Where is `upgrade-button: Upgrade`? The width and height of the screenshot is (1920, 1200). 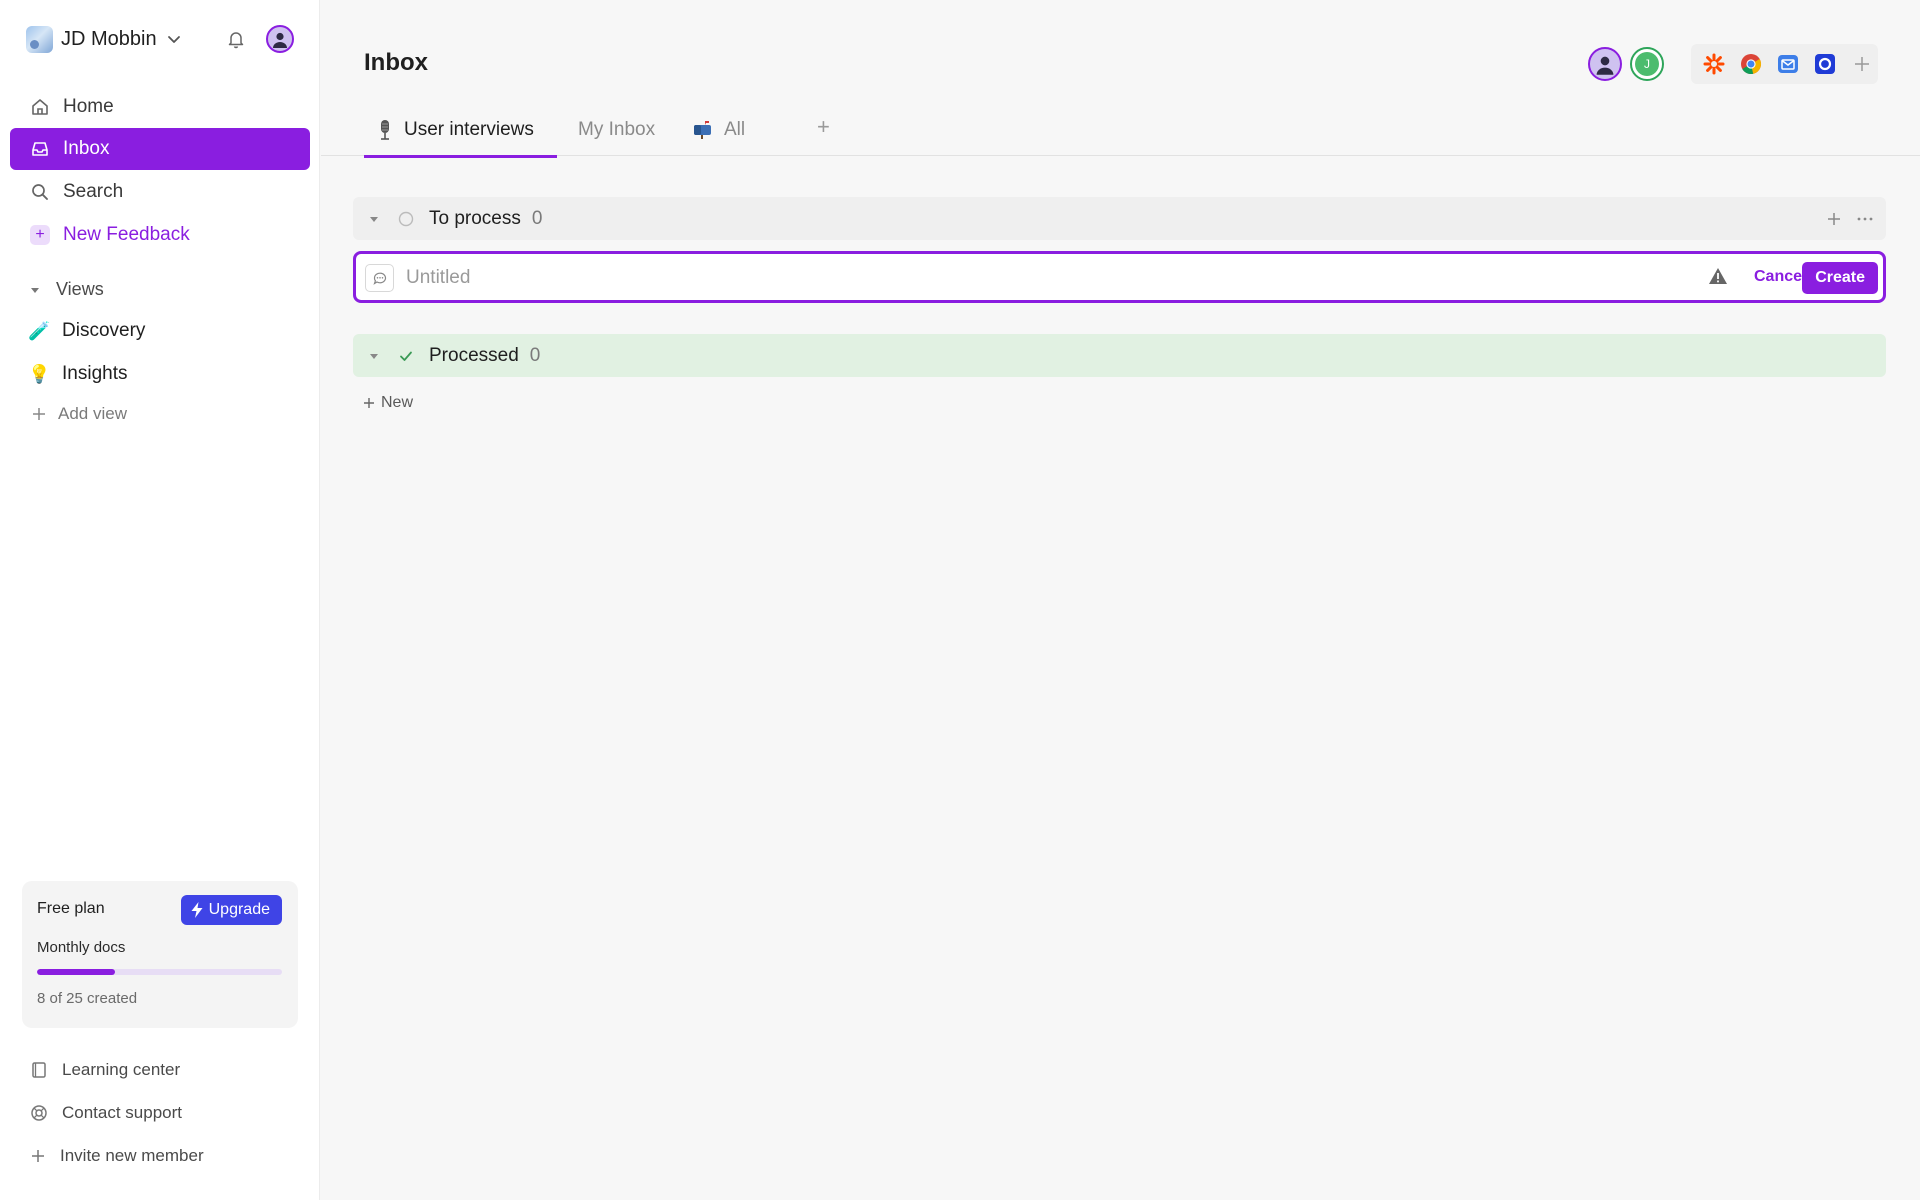
upgrade-button: Upgrade is located at coordinates (231, 910).